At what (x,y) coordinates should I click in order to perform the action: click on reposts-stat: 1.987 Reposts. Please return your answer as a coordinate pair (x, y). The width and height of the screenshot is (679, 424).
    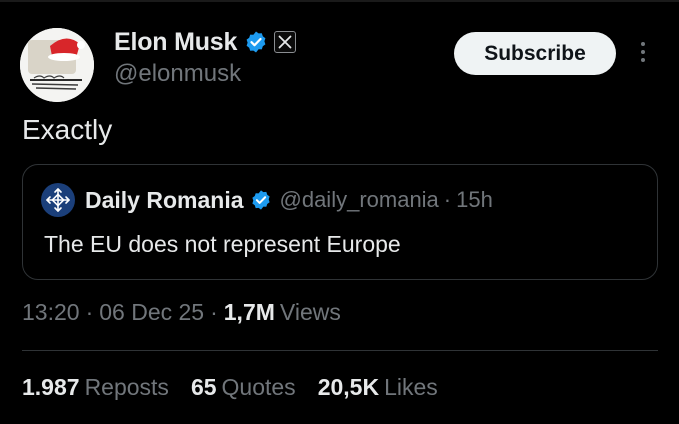
    Looking at the image, I should click on (95, 387).